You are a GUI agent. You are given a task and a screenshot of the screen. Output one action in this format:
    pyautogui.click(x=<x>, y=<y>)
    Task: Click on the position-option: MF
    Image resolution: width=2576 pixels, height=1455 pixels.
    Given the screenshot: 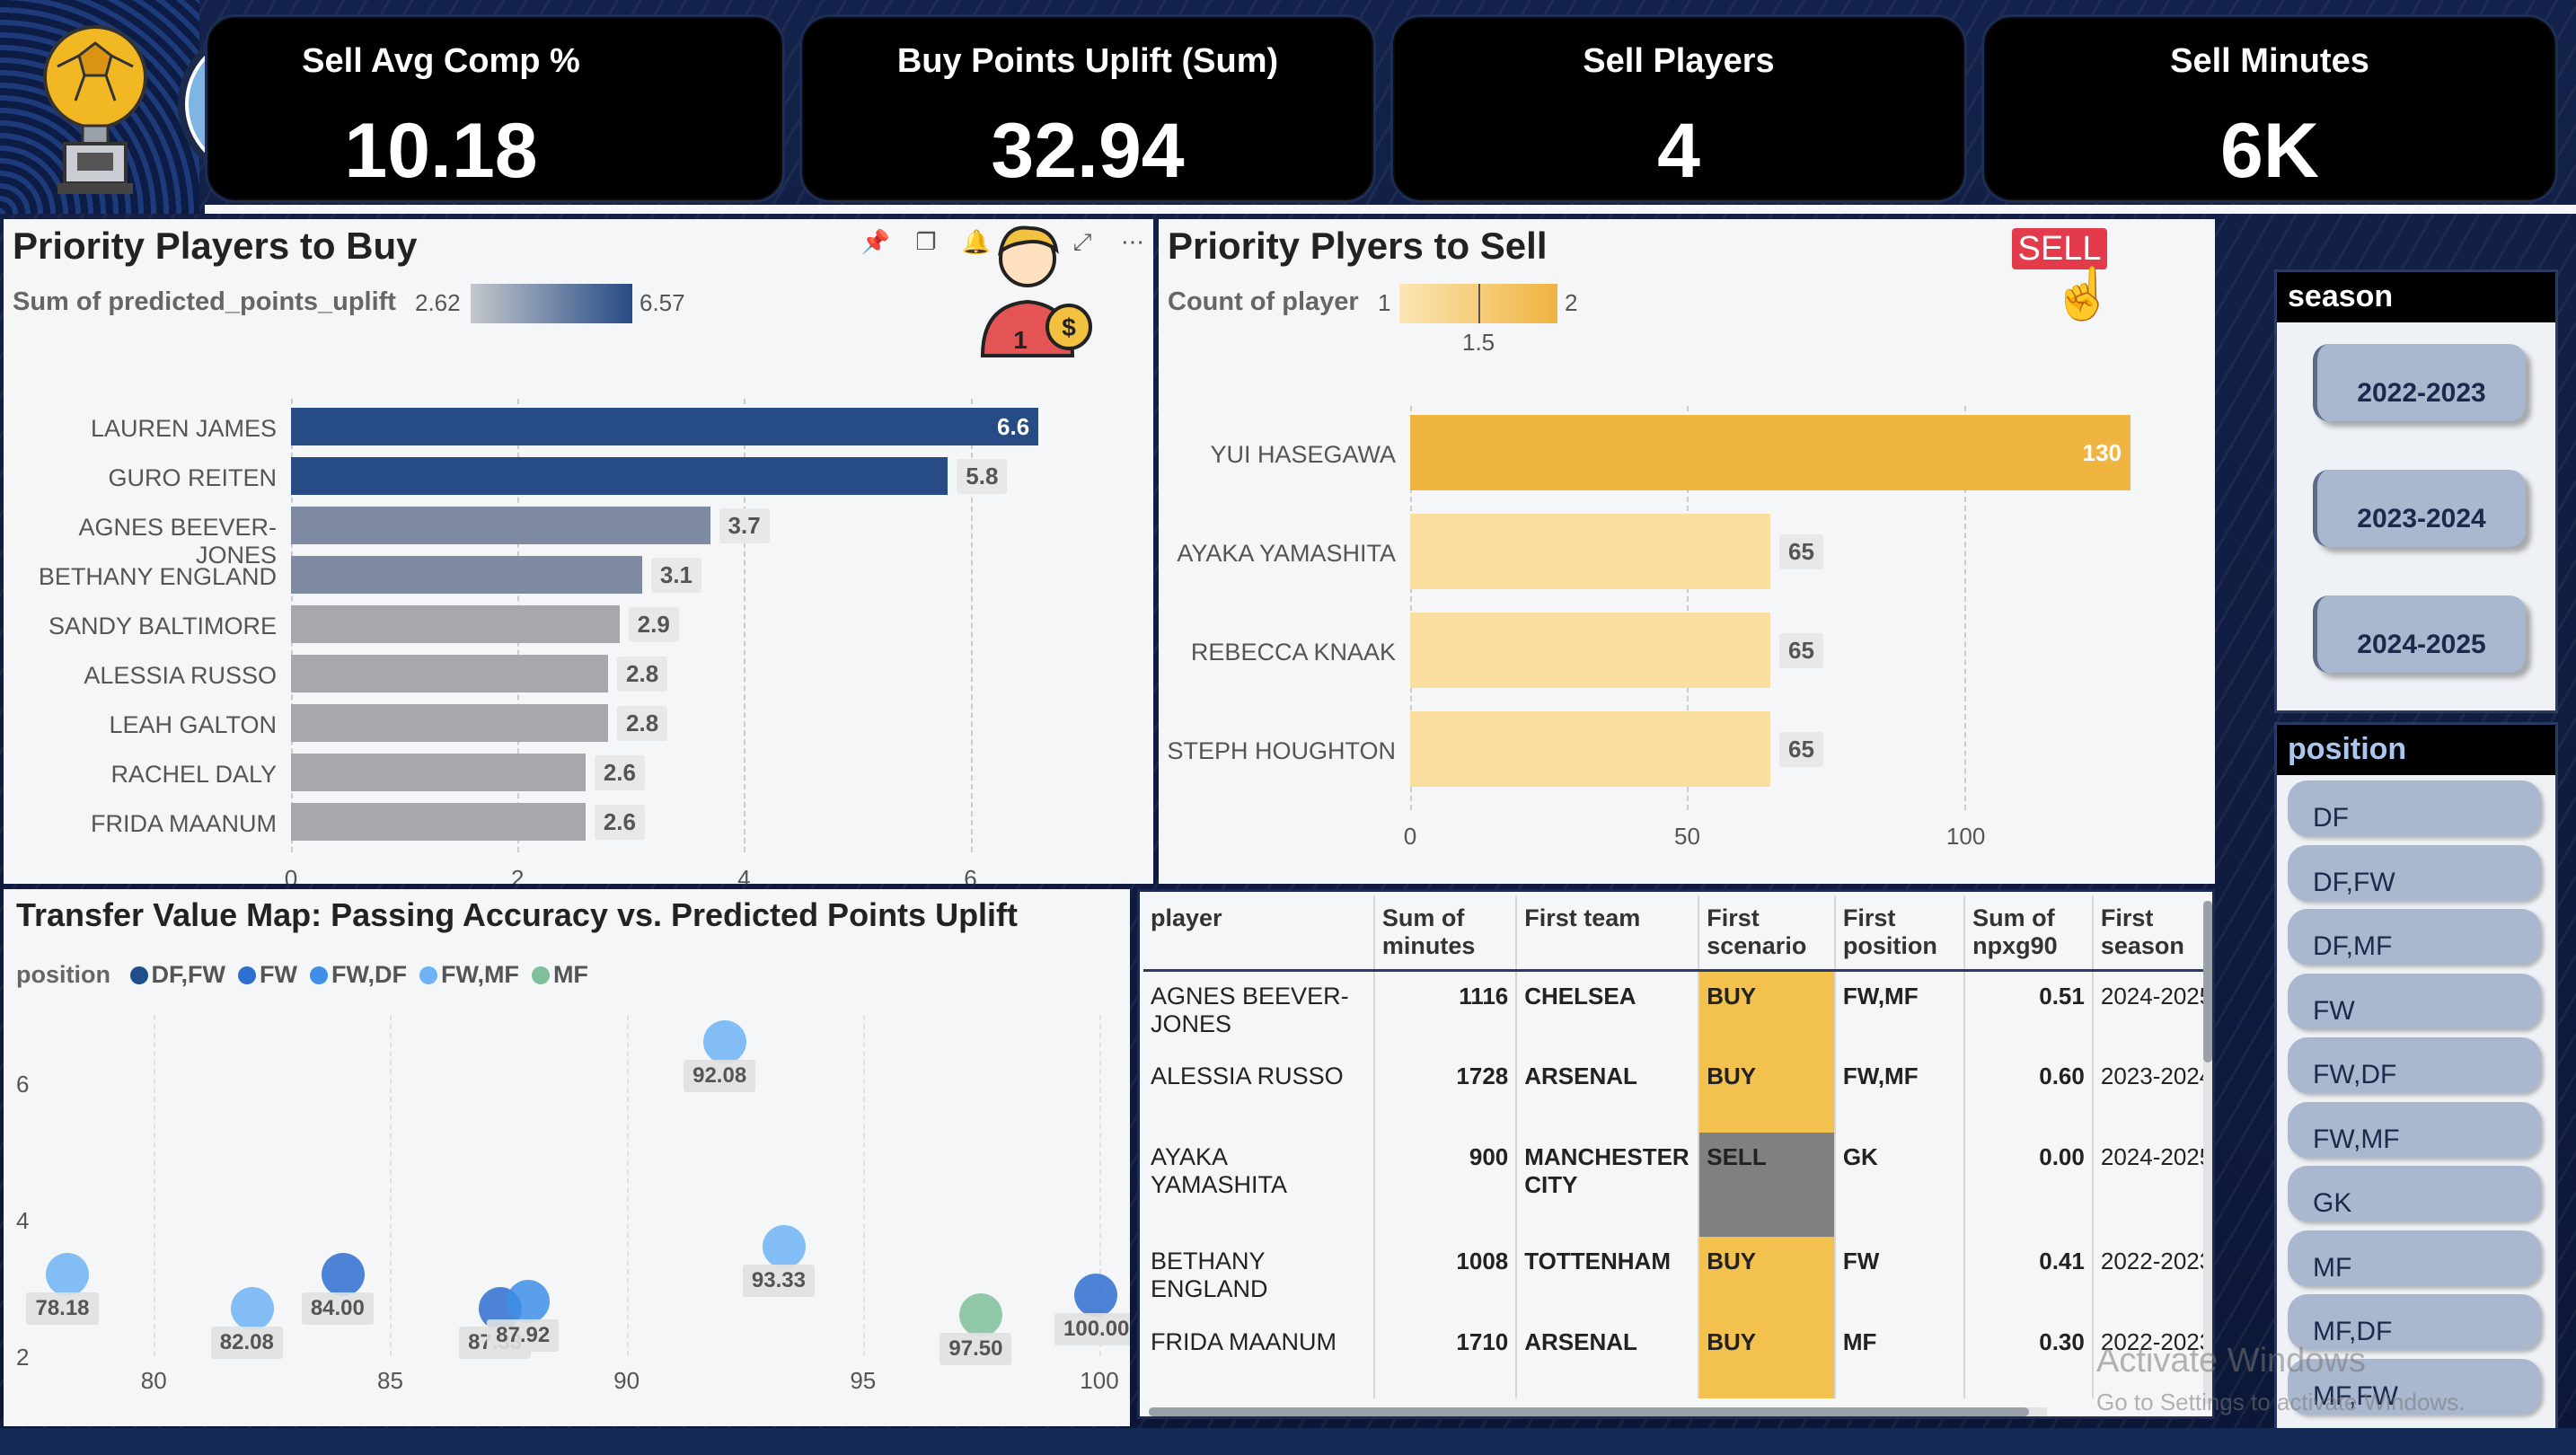 What is the action you would take?
    pyautogui.click(x=2414, y=1258)
    